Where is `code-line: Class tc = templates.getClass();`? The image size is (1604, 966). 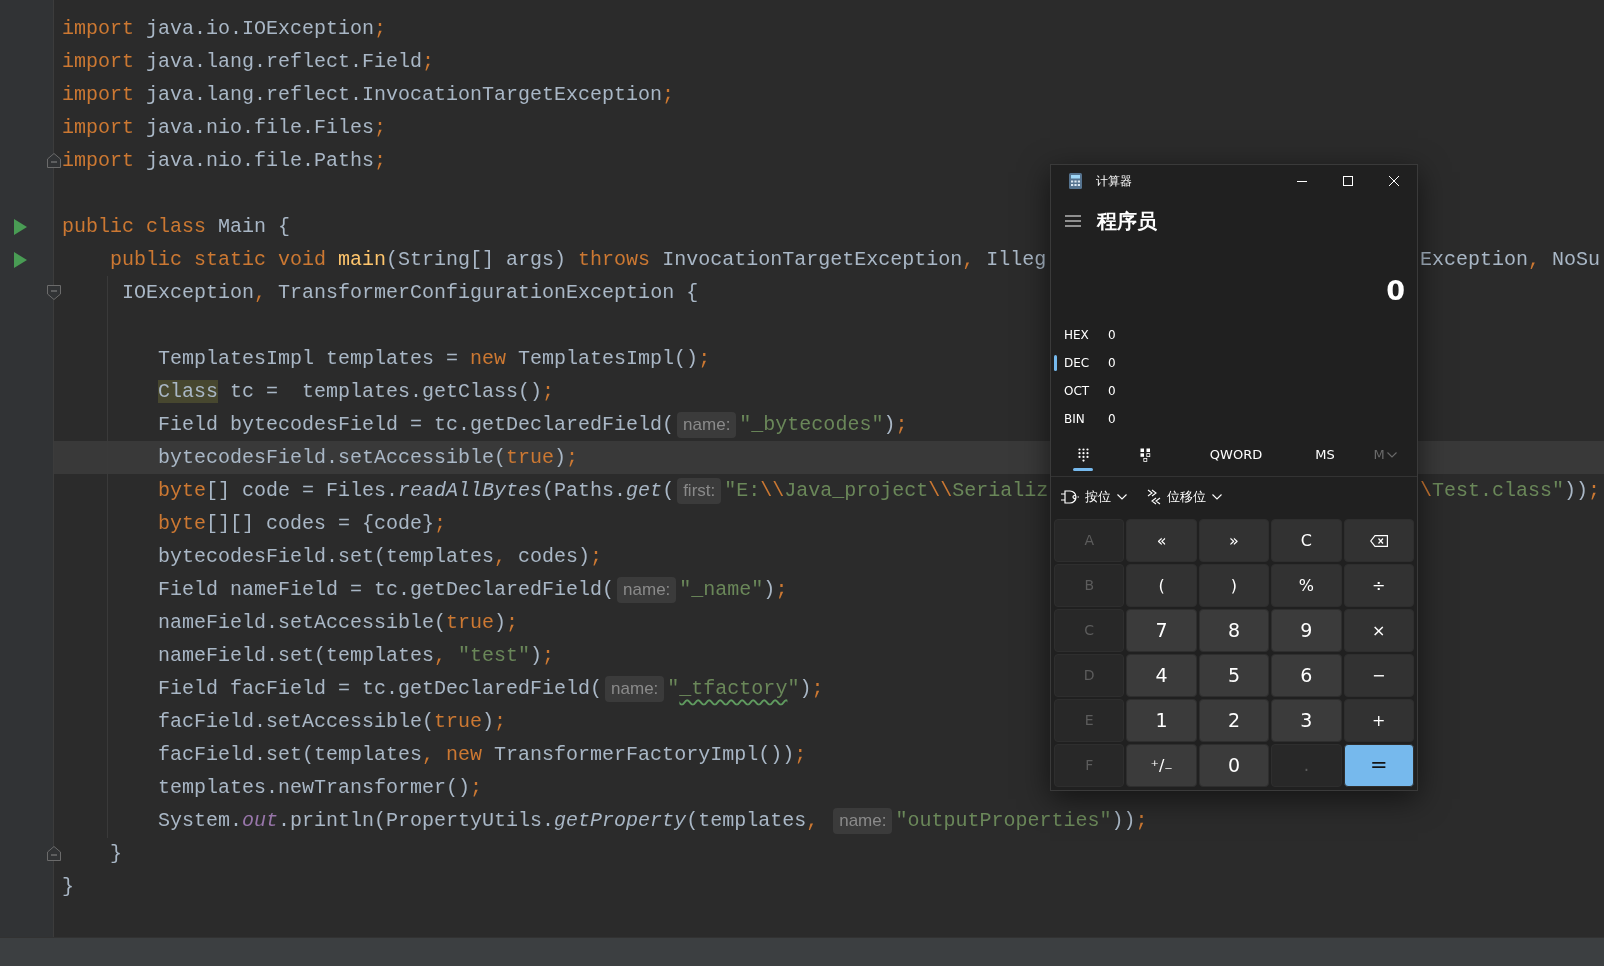 code-line: Class tc = templates.getClass(); is located at coordinates (356, 391).